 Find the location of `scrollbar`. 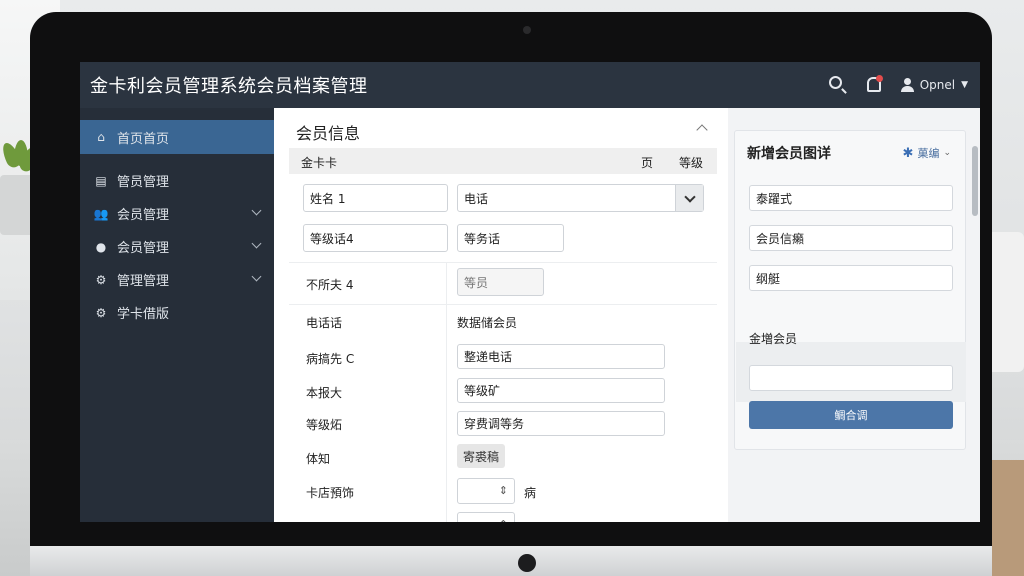

scrollbar is located at coordinates (975, 181).